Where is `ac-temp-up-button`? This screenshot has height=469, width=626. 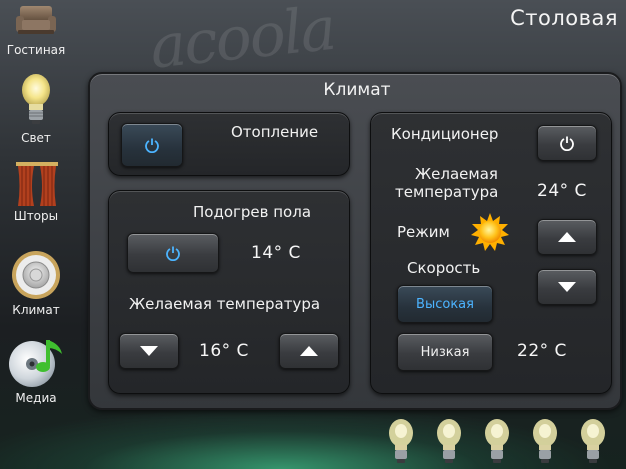
ac-temp-up-button is located at coordinates (567, 237).